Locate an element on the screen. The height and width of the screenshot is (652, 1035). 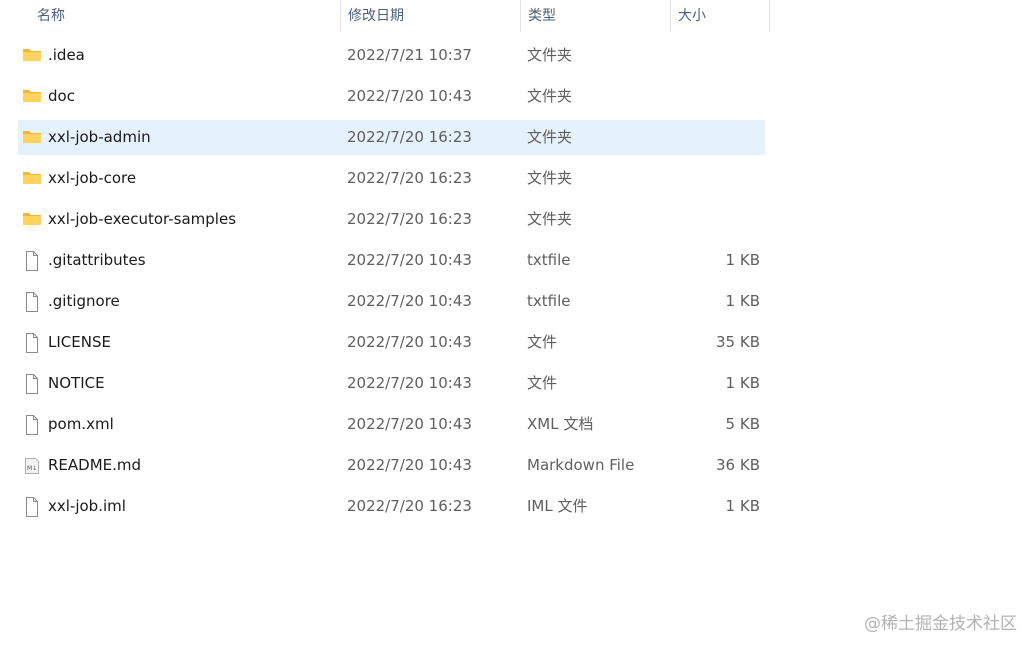
file-type: XML 文档 is located at coordinates (560, 424).